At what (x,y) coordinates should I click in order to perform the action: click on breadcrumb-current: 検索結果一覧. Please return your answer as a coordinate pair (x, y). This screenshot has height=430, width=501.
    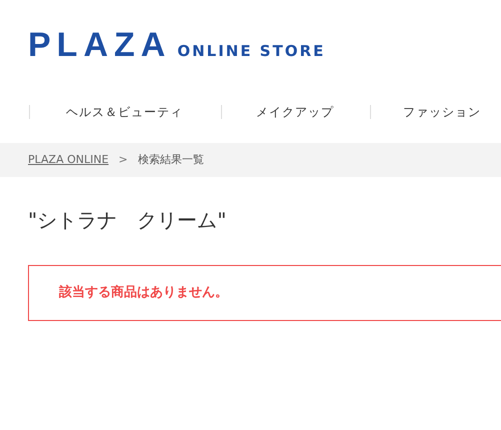
    Looking at the image, I should click on (171, 160).